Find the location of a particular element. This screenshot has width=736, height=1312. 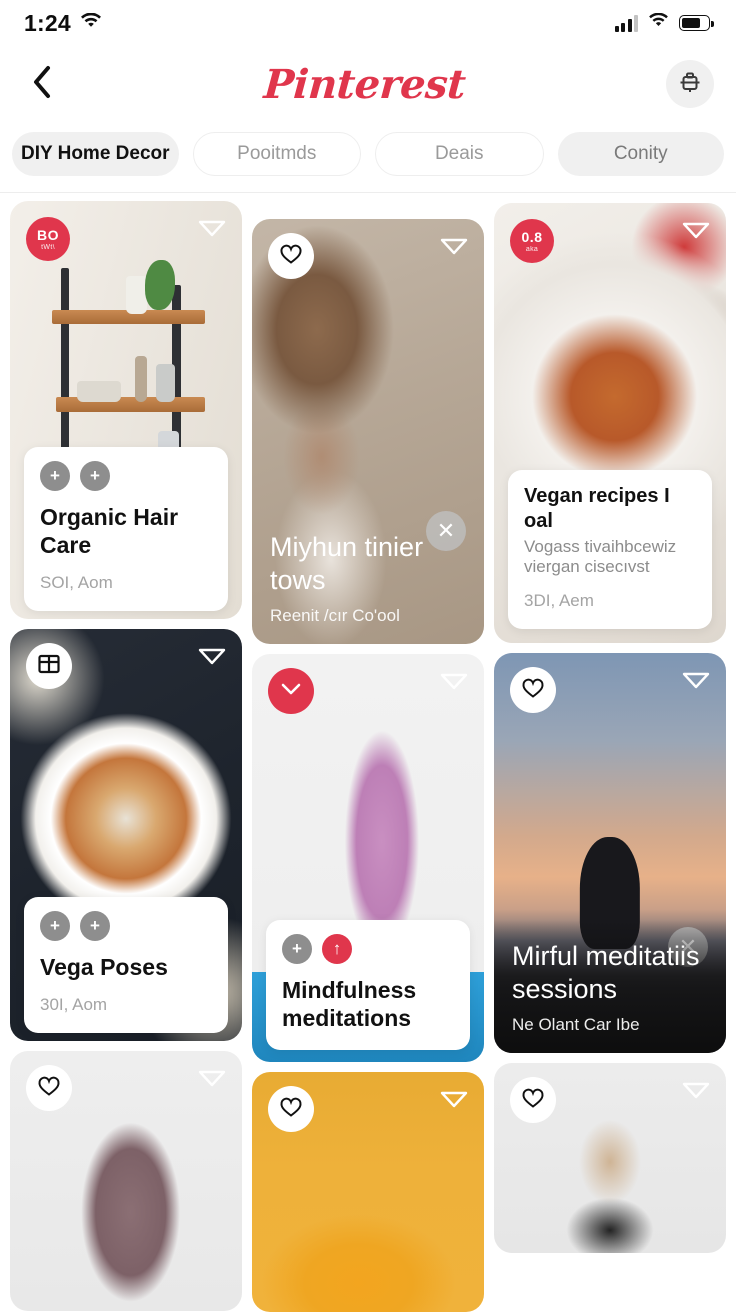

pin-title: Vegan recipes I oal is located at coordinates (597, 508).